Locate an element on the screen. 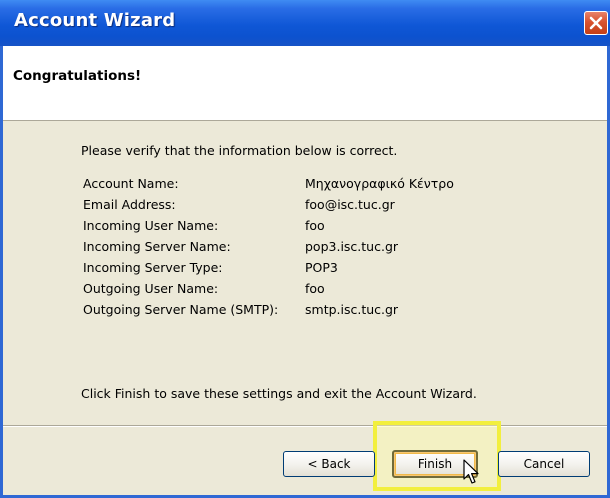 This screenshot has width=610, height=498. window-title: Account Wizard is located at coordinates (95, 20).